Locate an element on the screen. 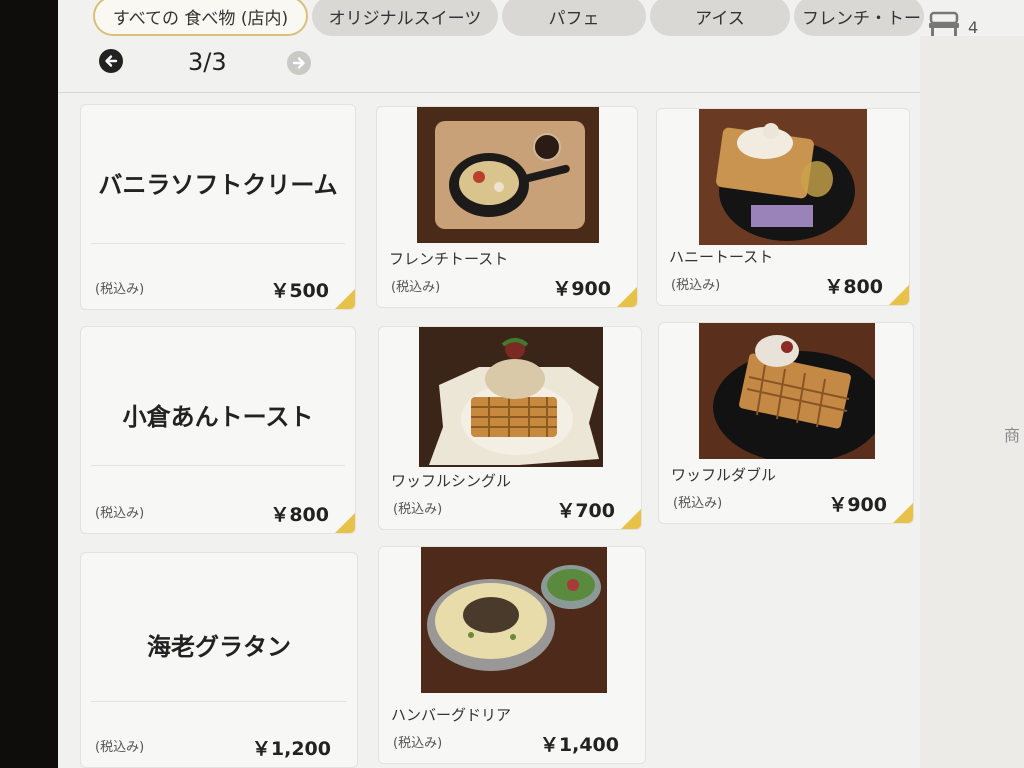 This screenshot has width=1024, height=768. cart-button: 4 is located at coordinates (974, 24).